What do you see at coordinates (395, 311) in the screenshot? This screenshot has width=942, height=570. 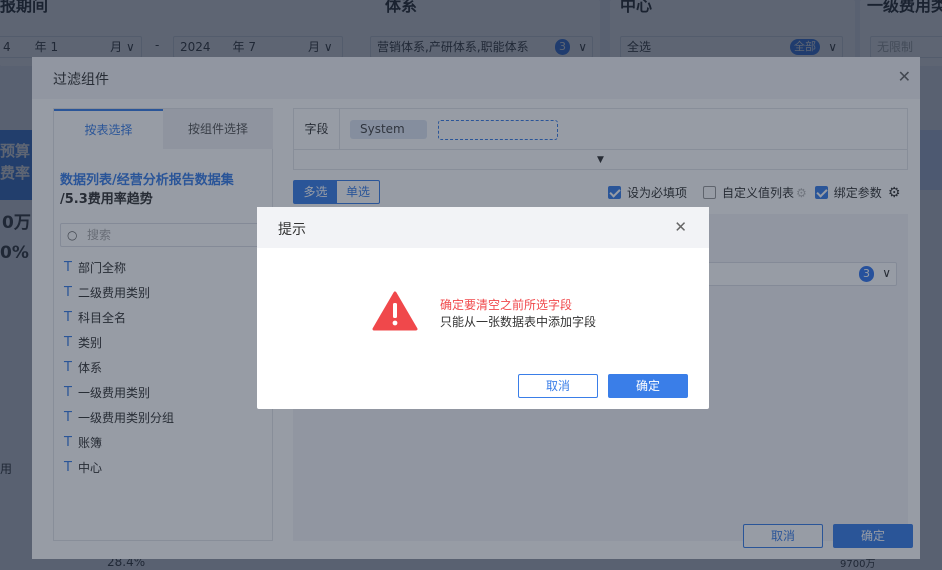 I see `warning-icon` at bounding box center [395, 311].